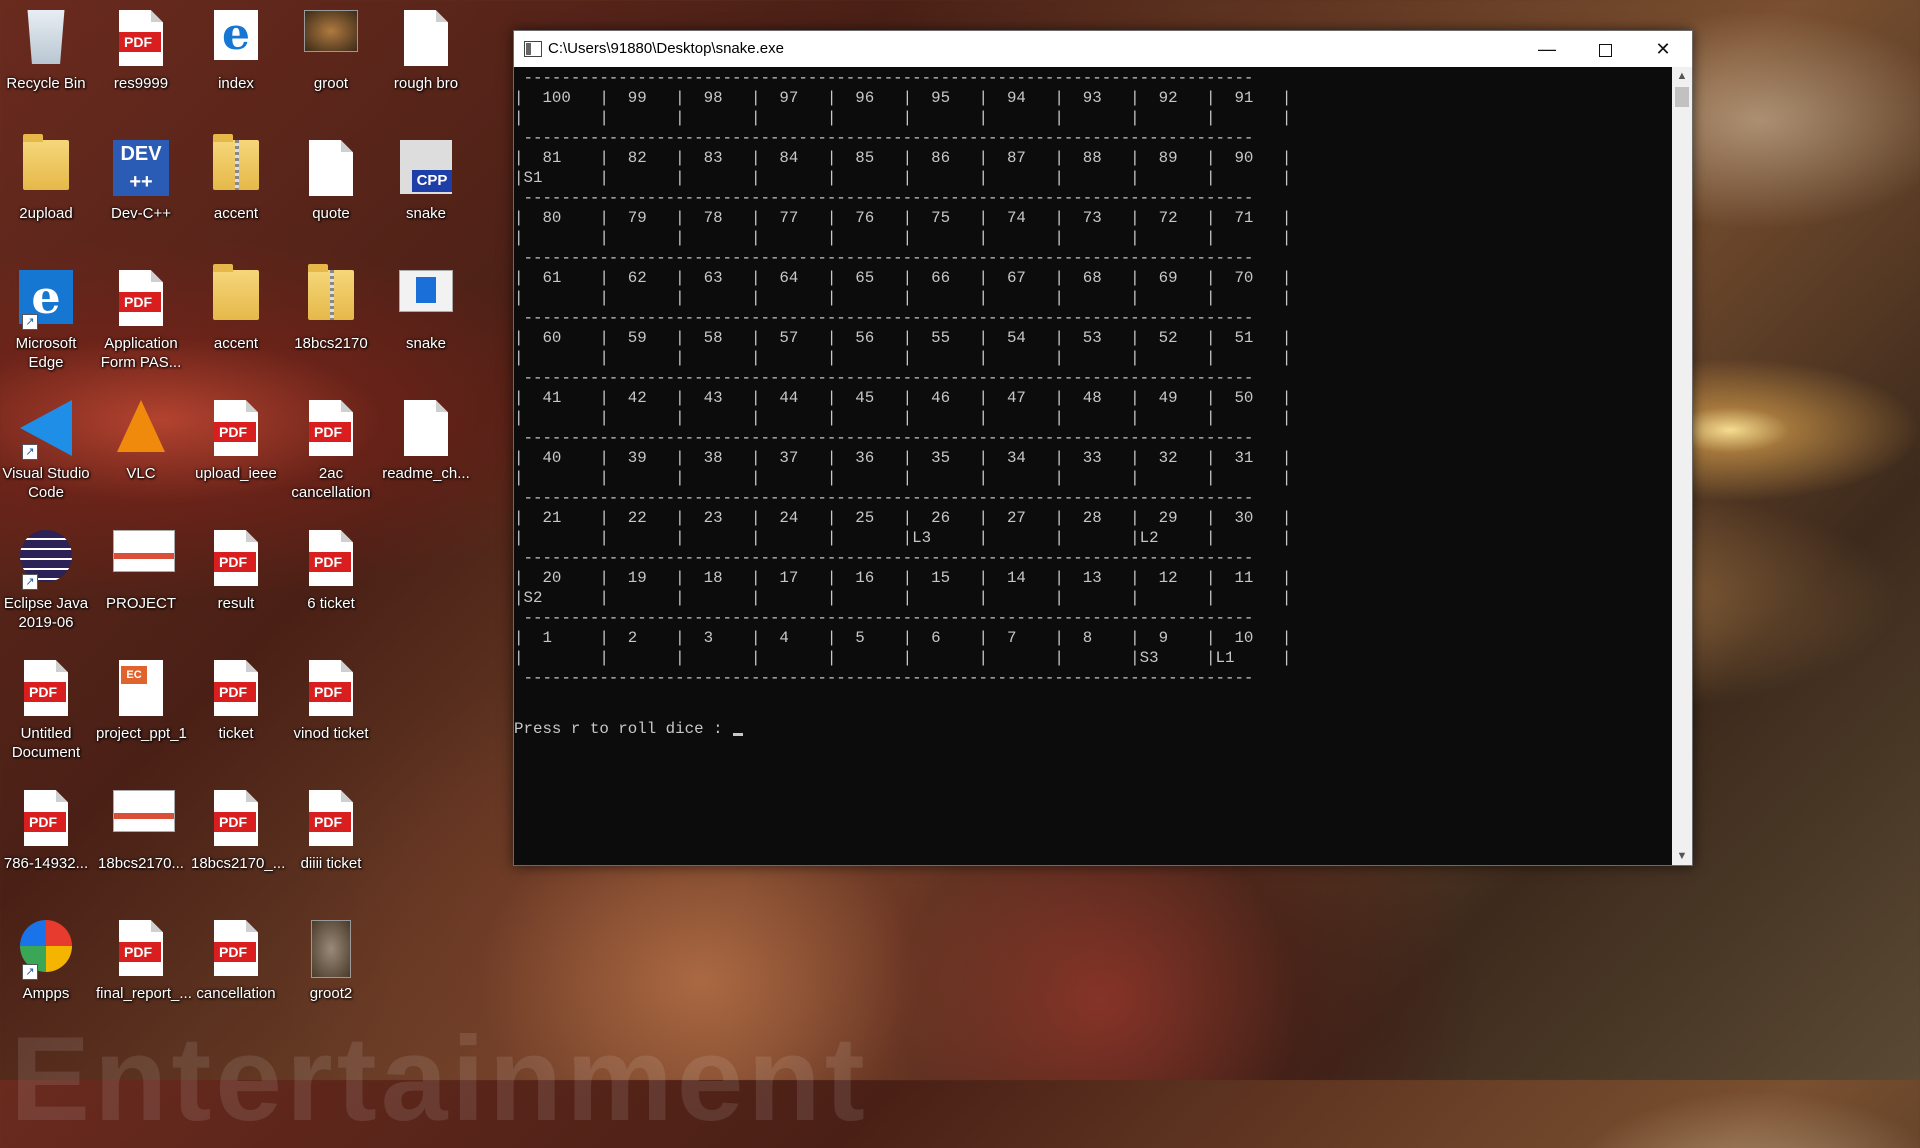 The height and width of the screenshot is (1148, 1920). Describe the element at coordinates (141, 710) in the screenshot. I see `desktop-icon-project-ppt: project_ppt_1` at that location.